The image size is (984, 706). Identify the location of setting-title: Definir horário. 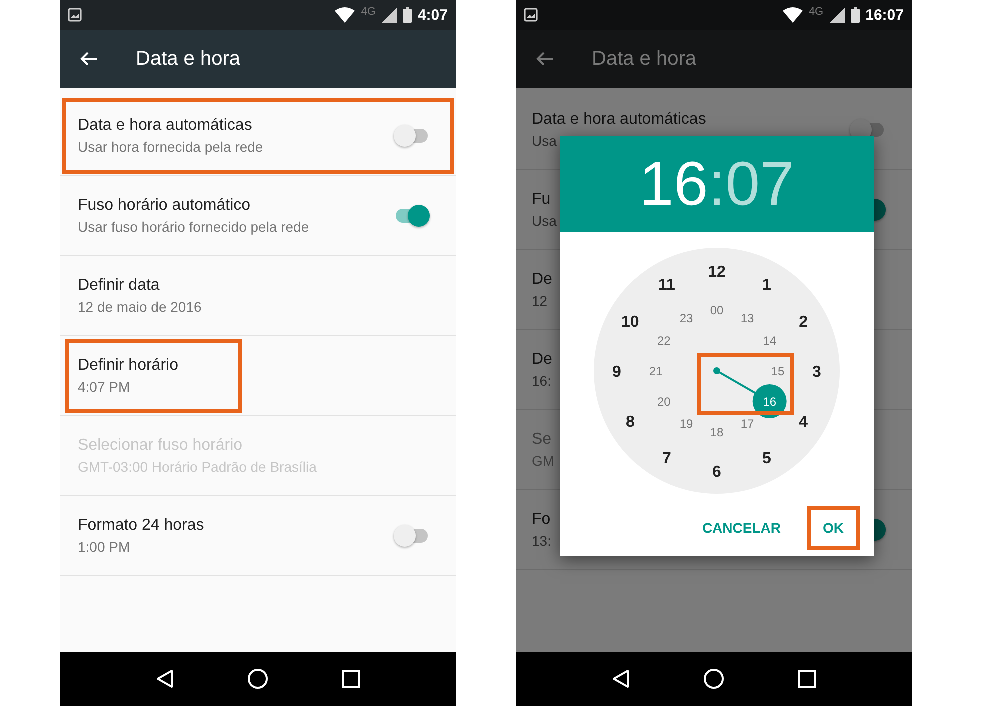
(128, 365).